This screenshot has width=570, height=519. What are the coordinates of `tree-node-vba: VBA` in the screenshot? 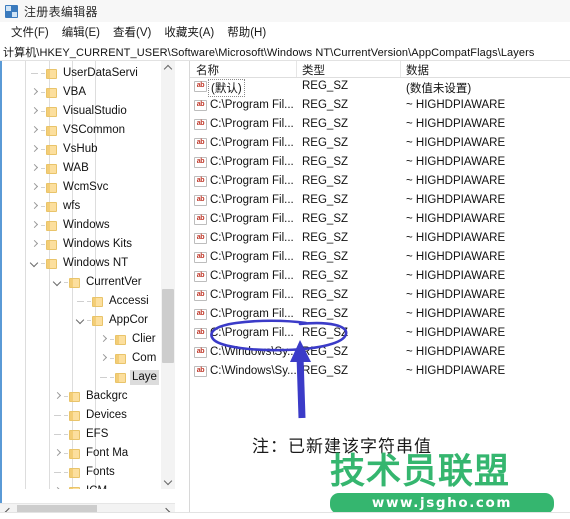 It's located at (59, 92).